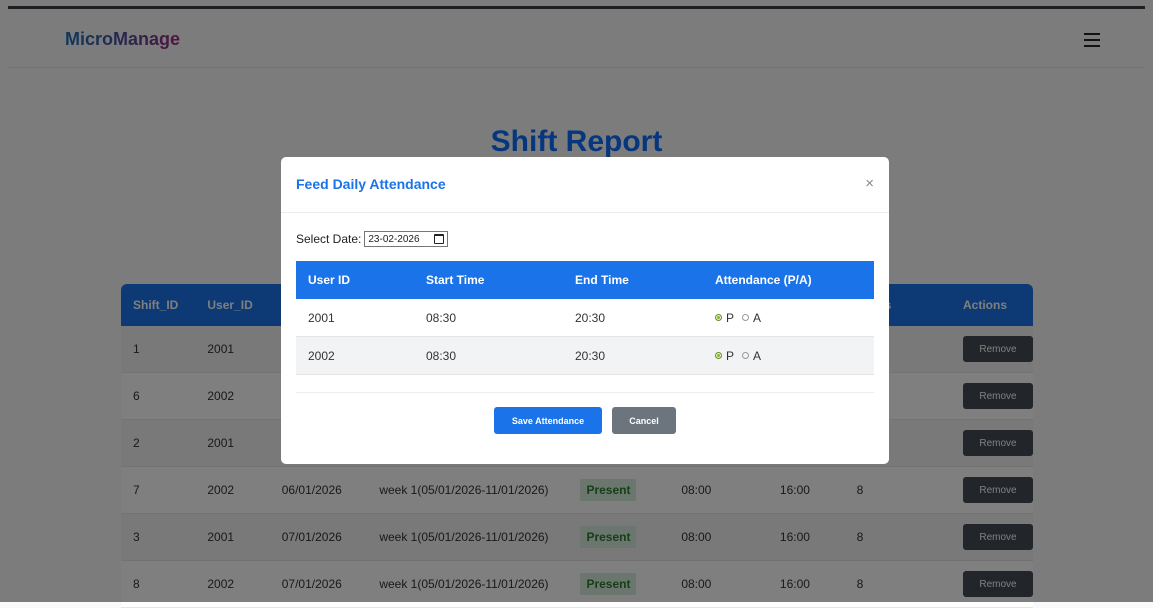  Describe the element at coordinates (644, 420) in the screenshot. I see `cancel-button: Cancel` at that location.